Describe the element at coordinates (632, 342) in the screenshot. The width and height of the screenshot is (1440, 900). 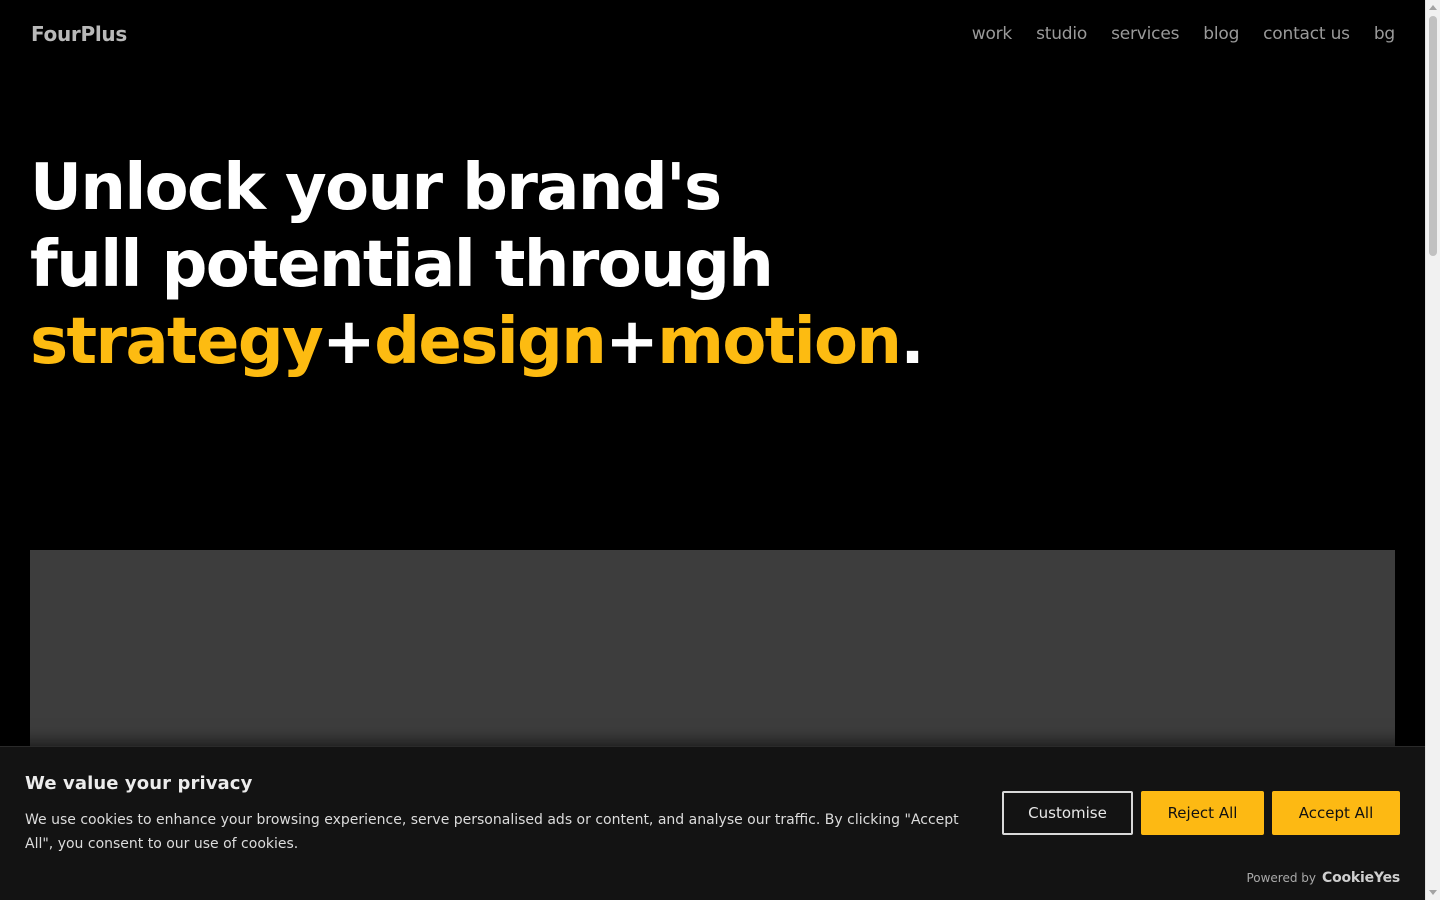
I see `hero-plus-2: +` at that location.